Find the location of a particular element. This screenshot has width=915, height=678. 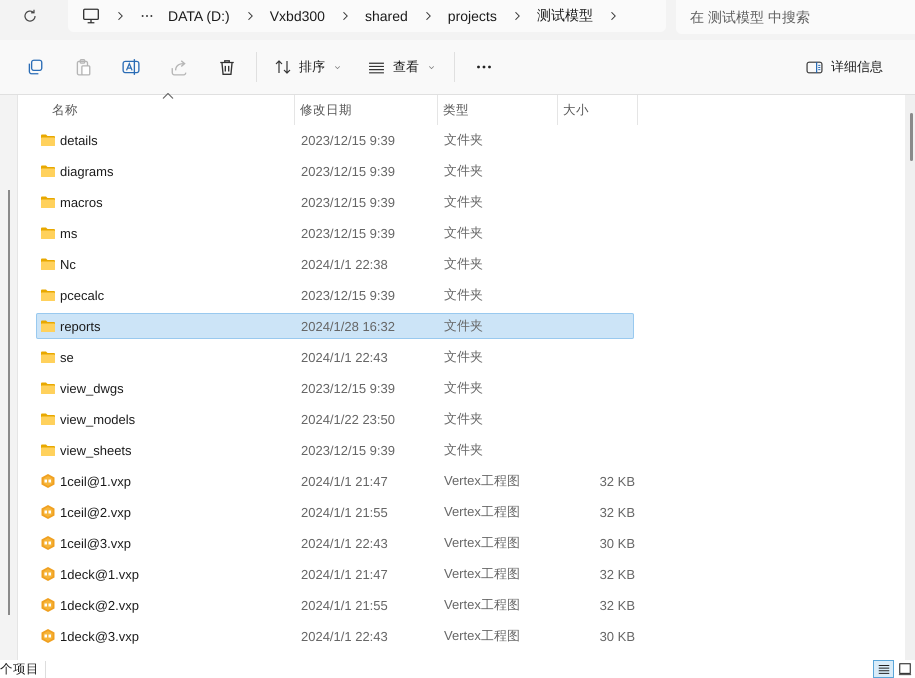

modified-date: 2024/1/22 23:50 is located at coordinates (348, 419).